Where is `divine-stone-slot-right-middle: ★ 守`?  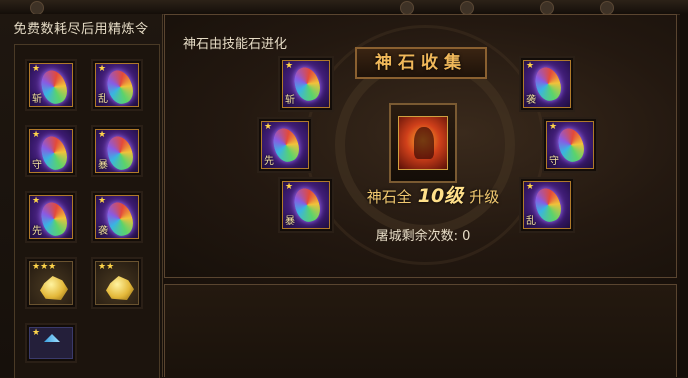
divine-stone-slot-right-middle: ★ 守 is located at coordinates (570, 145).